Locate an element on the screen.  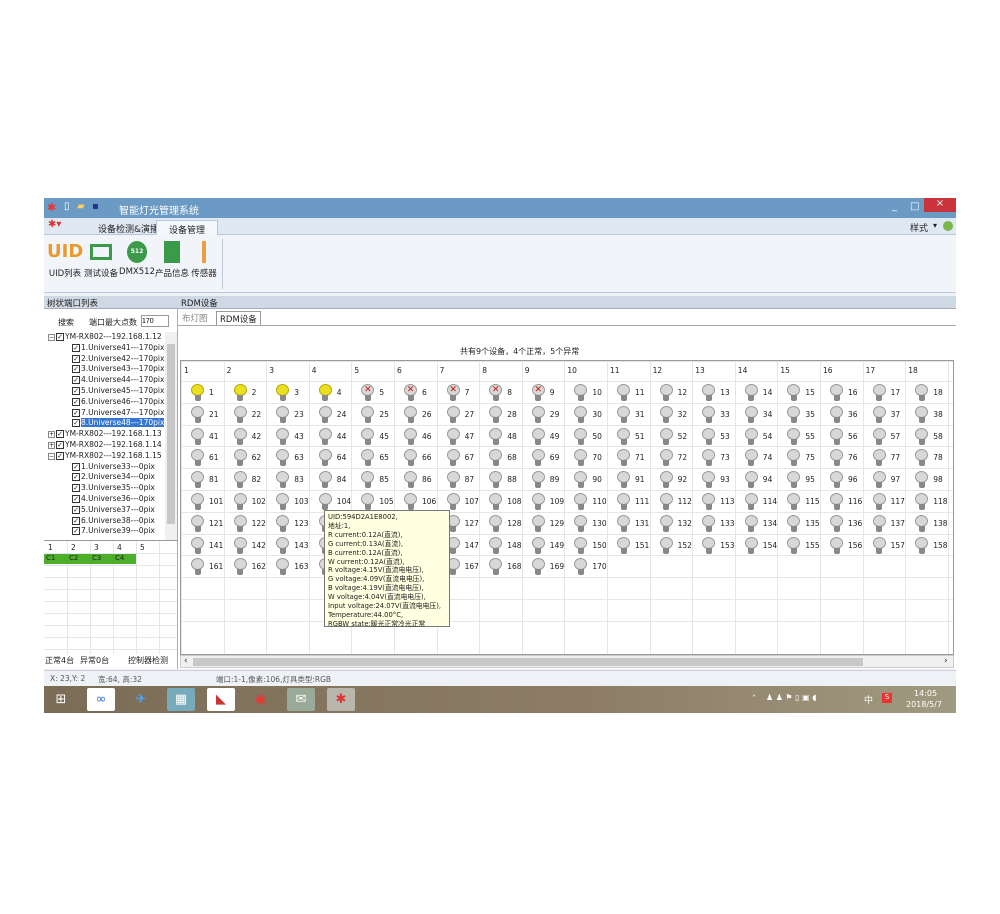
tree-item-universe: ✓ 2.Universe42---170pix is located at coordinates (118, 359).